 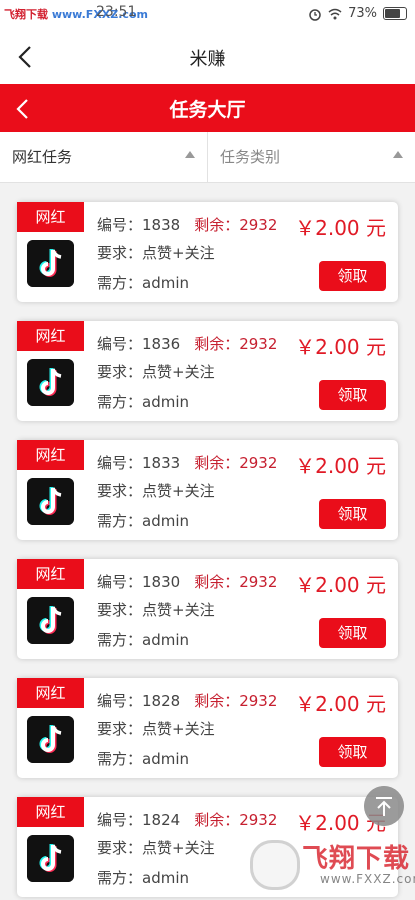 What do you see at coordinates (187, 343) in the screenshot?
I see `task-number-line: 编号：1836 剩余：2932` at bounding box center [187, 343].